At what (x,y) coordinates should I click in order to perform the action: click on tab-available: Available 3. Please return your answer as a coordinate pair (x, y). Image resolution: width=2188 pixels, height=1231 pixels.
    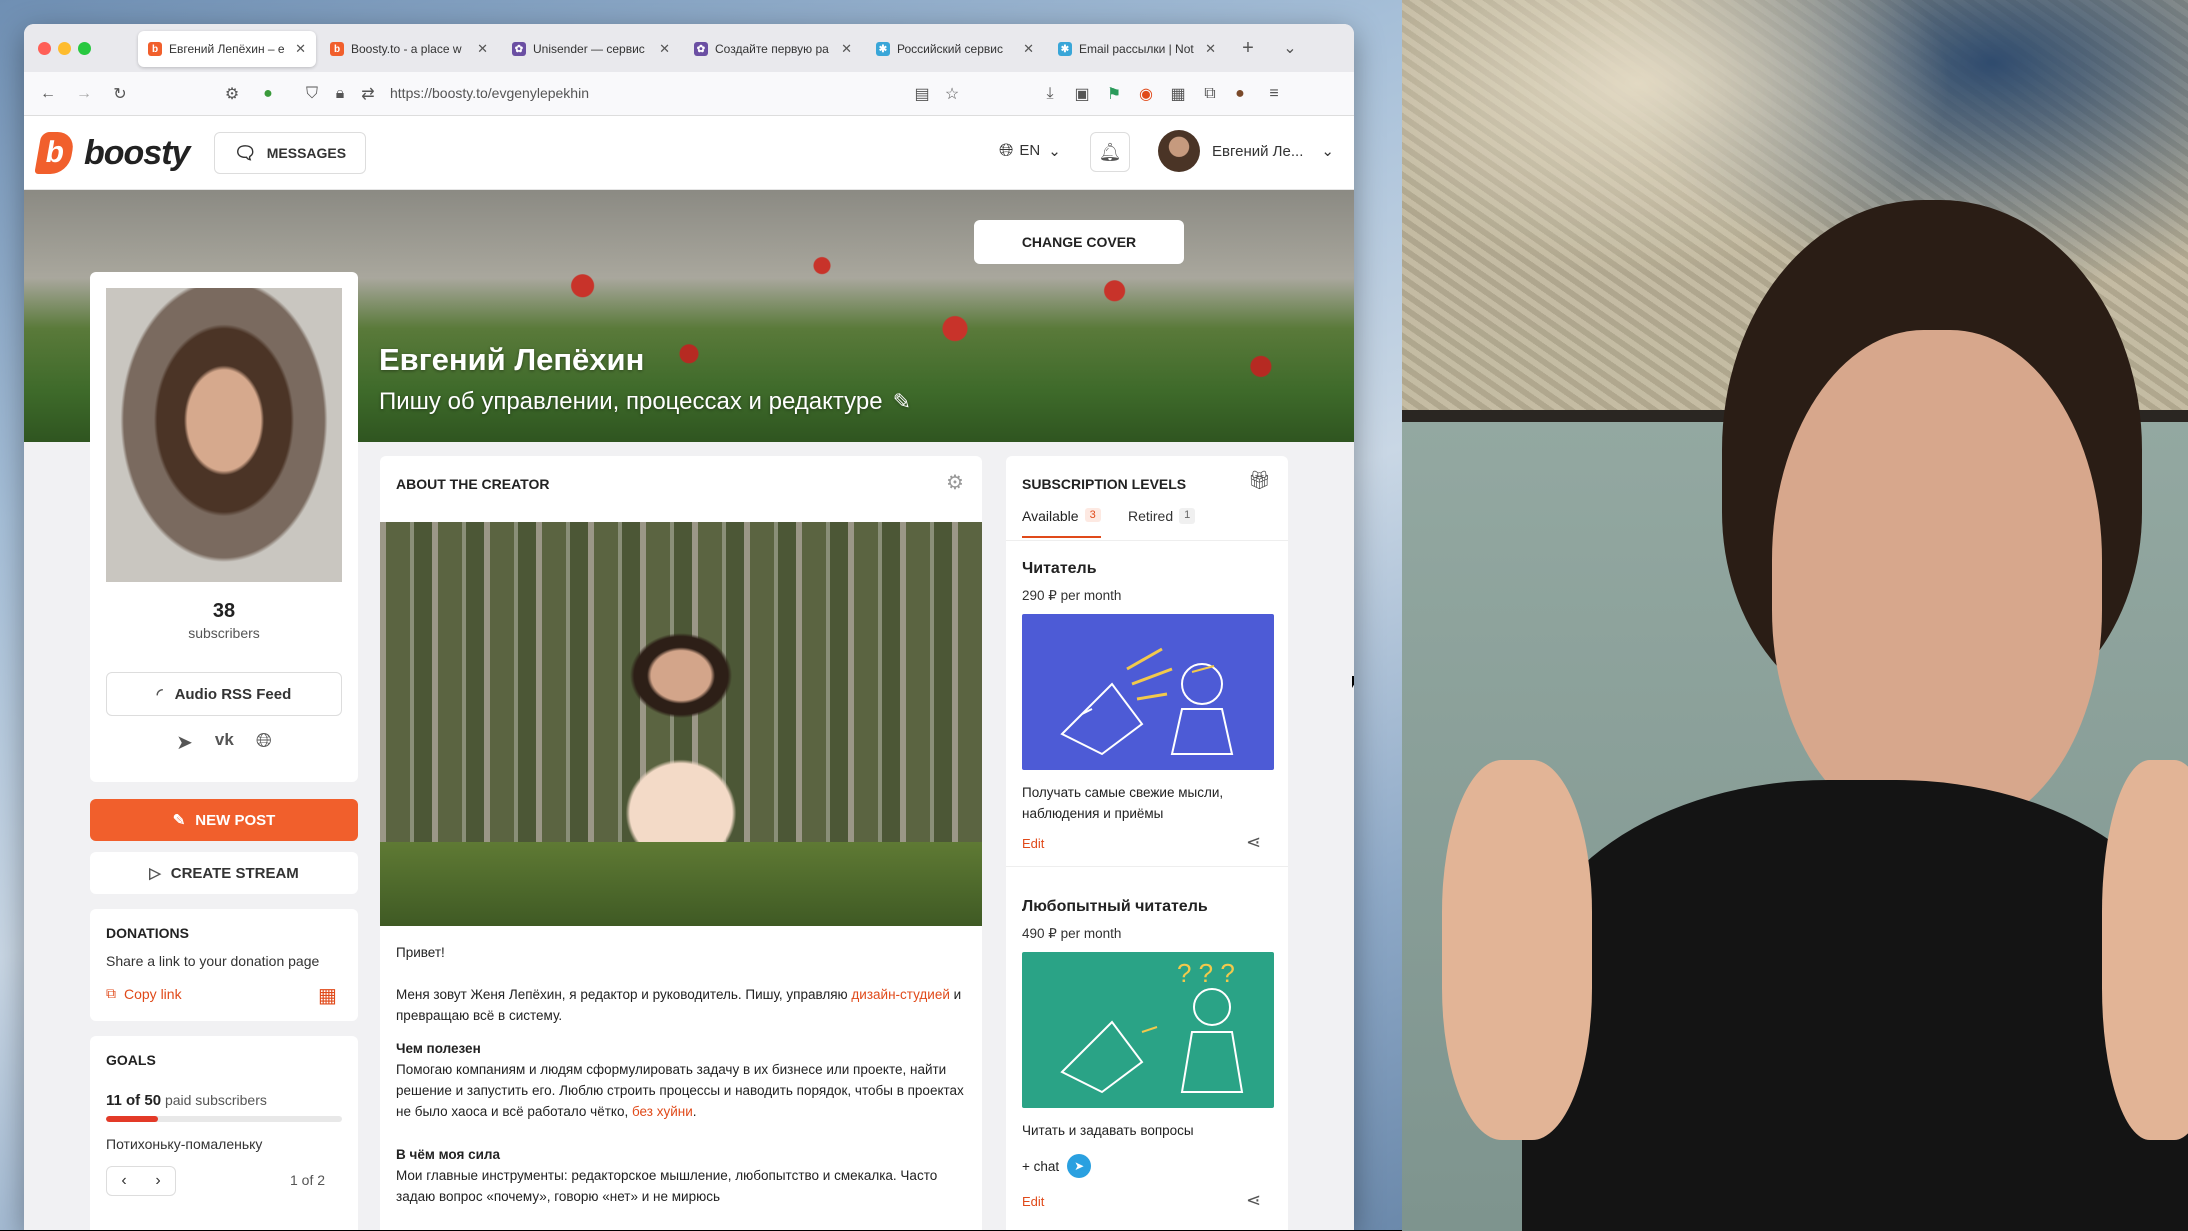
    Looking at the image, I should click on (1061, 523).